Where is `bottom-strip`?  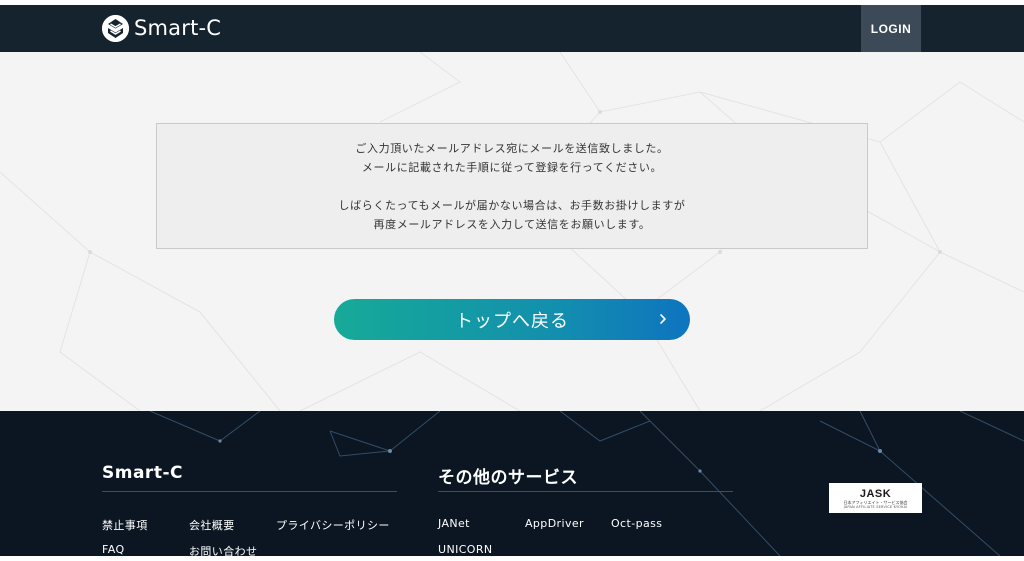
bottom-strip is located at coordinates (512, 558).